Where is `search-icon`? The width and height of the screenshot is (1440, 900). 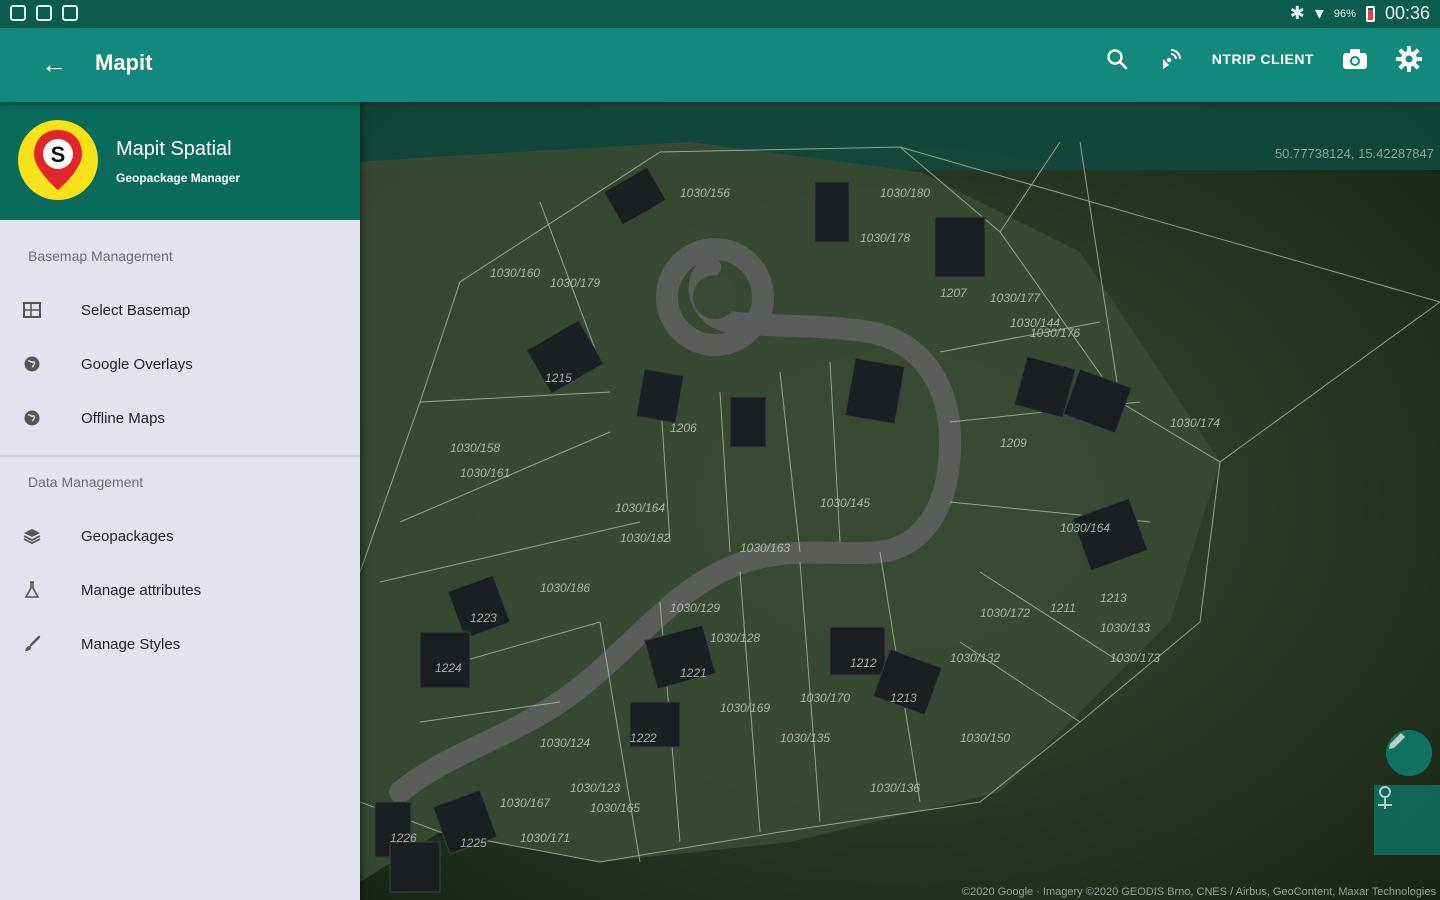 search-icon is located at coordinates (1117, 59).